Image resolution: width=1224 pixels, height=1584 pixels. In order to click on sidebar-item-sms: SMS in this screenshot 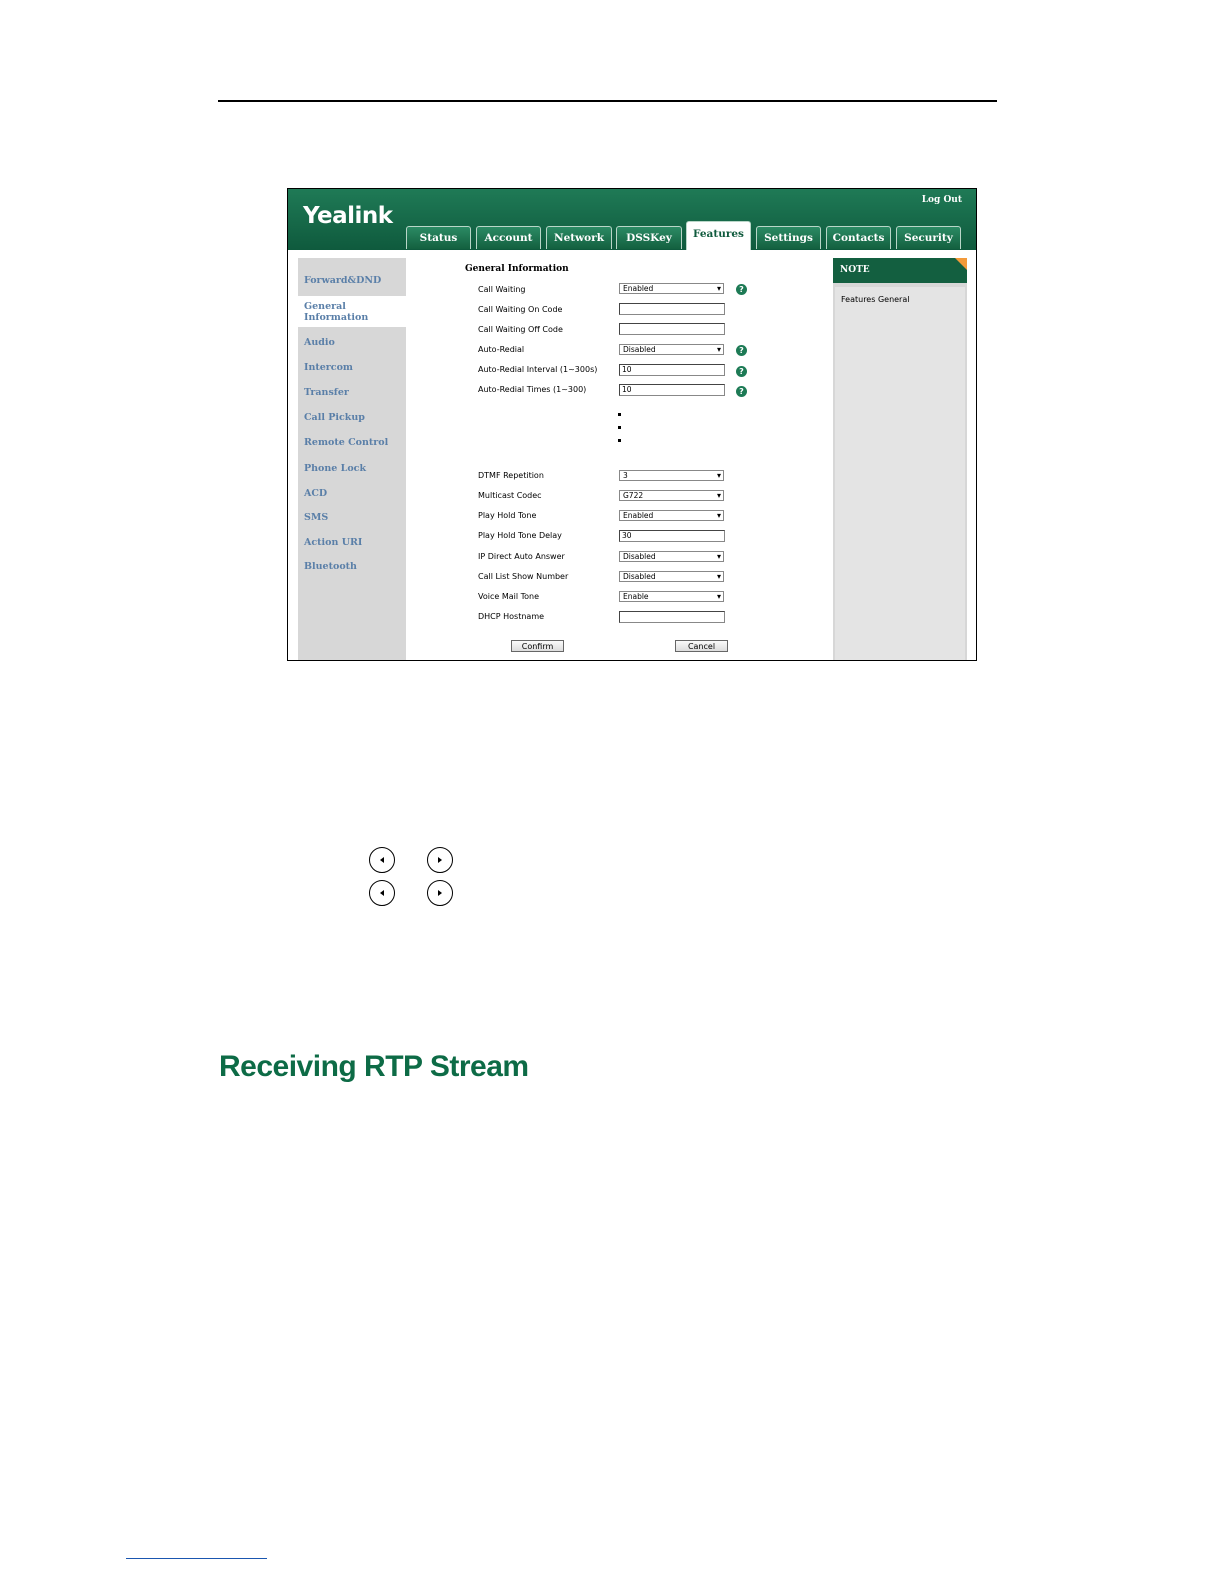, I will do `click(316, 517)`.